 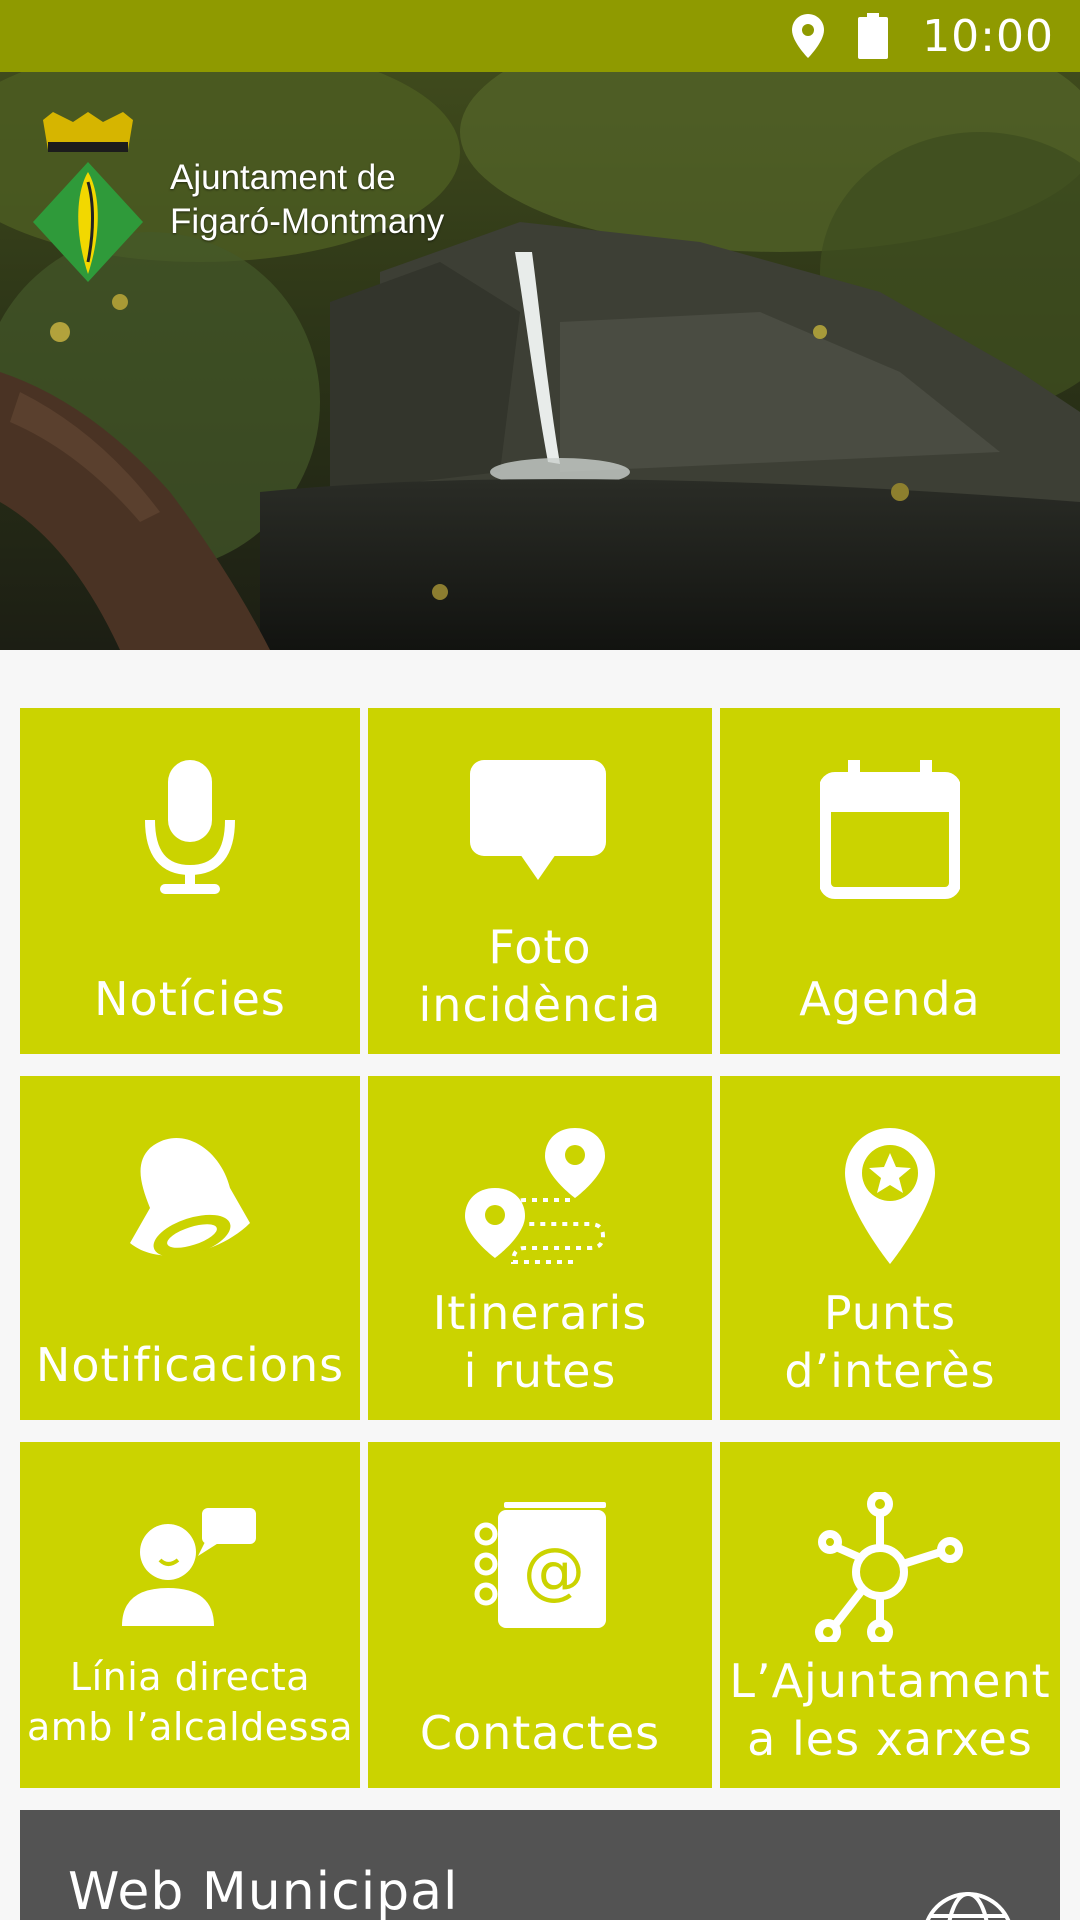 I want to click on tile-label: Foto incidència, so click(x=540, y=976).